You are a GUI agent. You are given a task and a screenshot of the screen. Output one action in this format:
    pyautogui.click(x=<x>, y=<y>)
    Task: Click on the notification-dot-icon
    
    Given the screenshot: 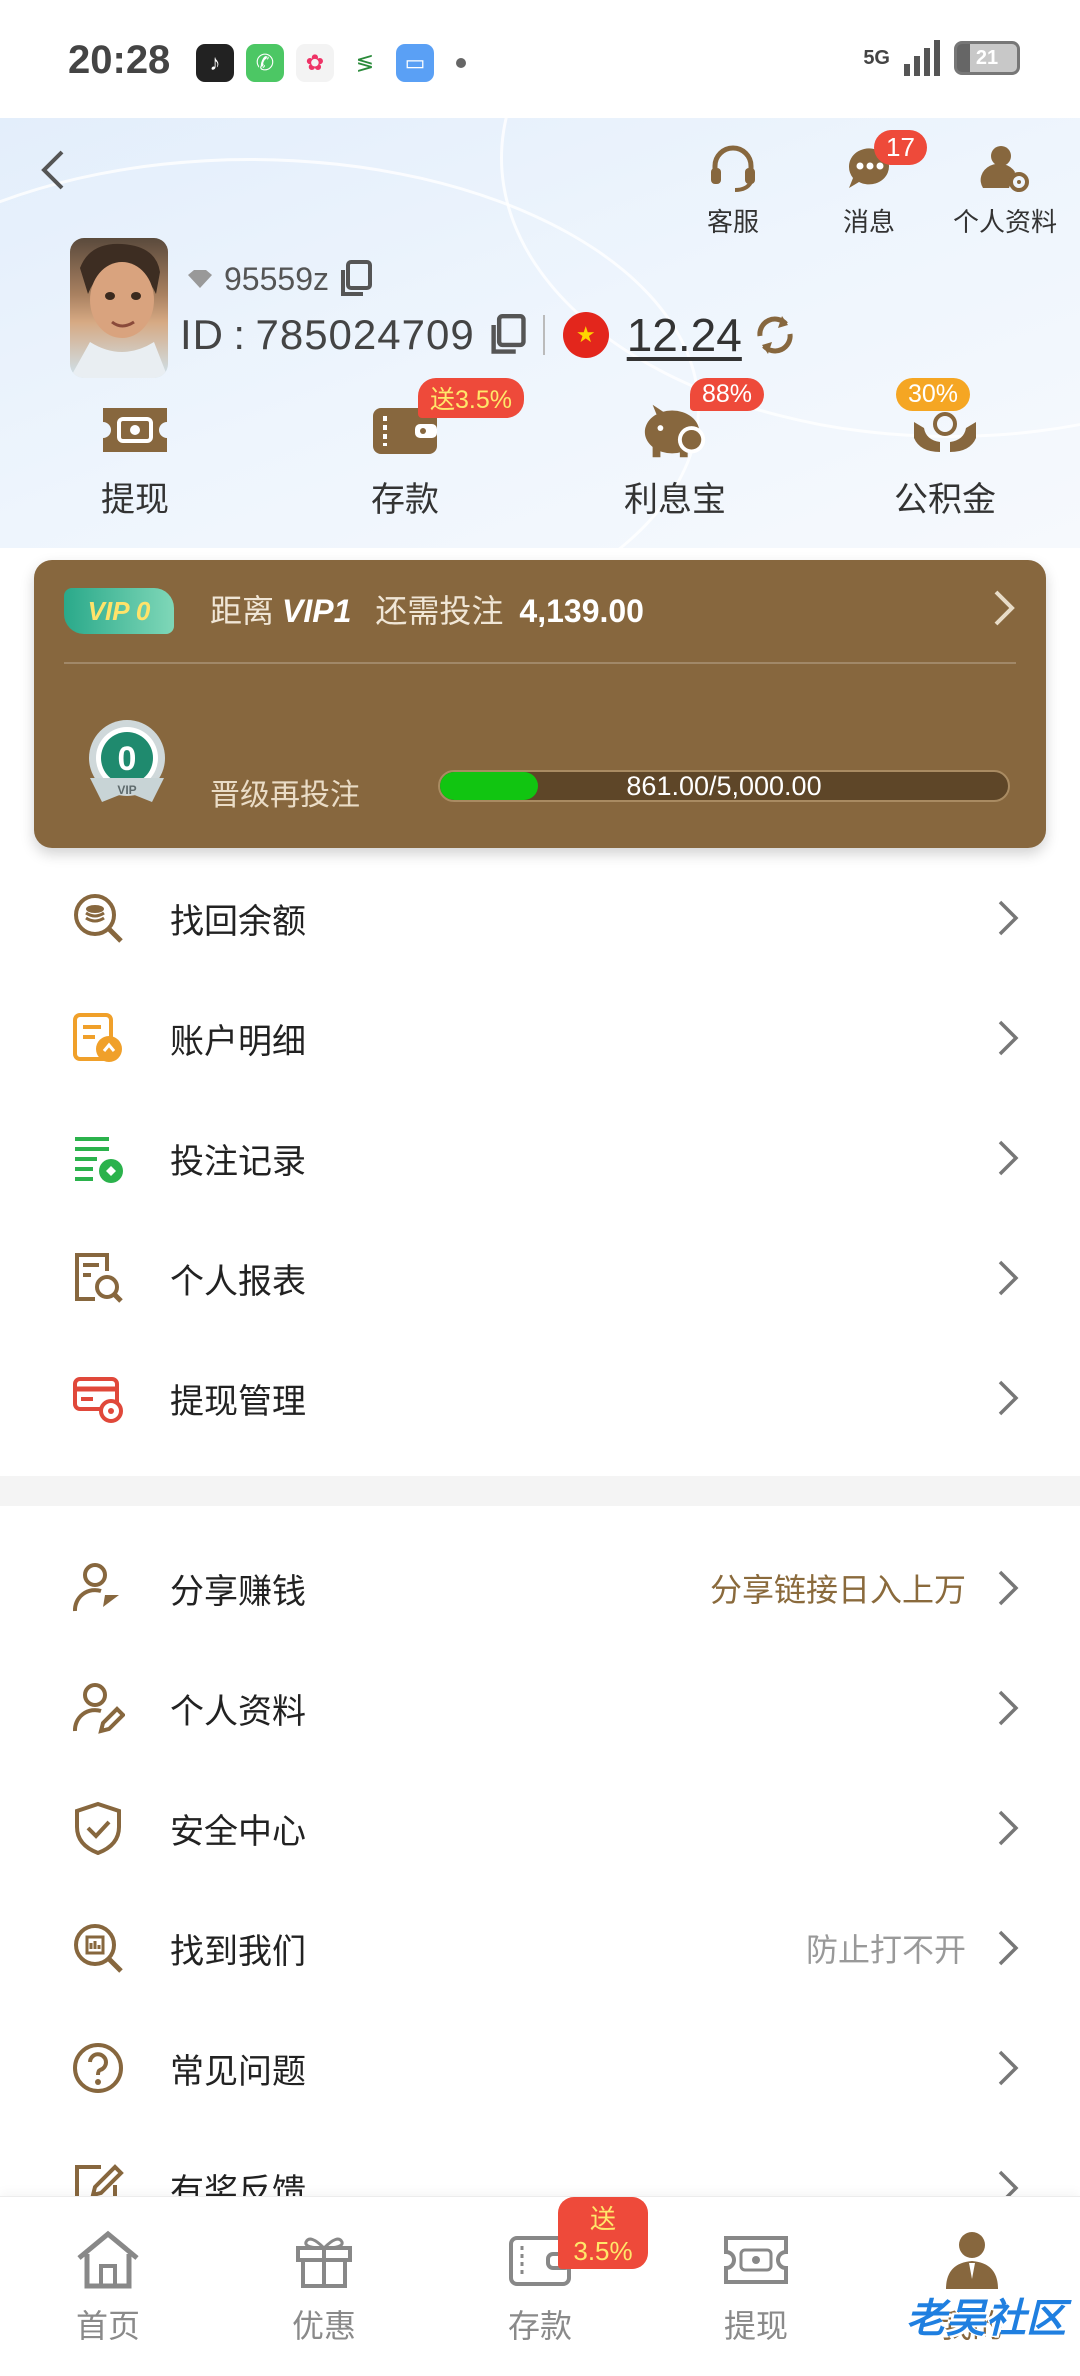 What is the action you would take?
    pyautogui.click(x=461, y=63)
    